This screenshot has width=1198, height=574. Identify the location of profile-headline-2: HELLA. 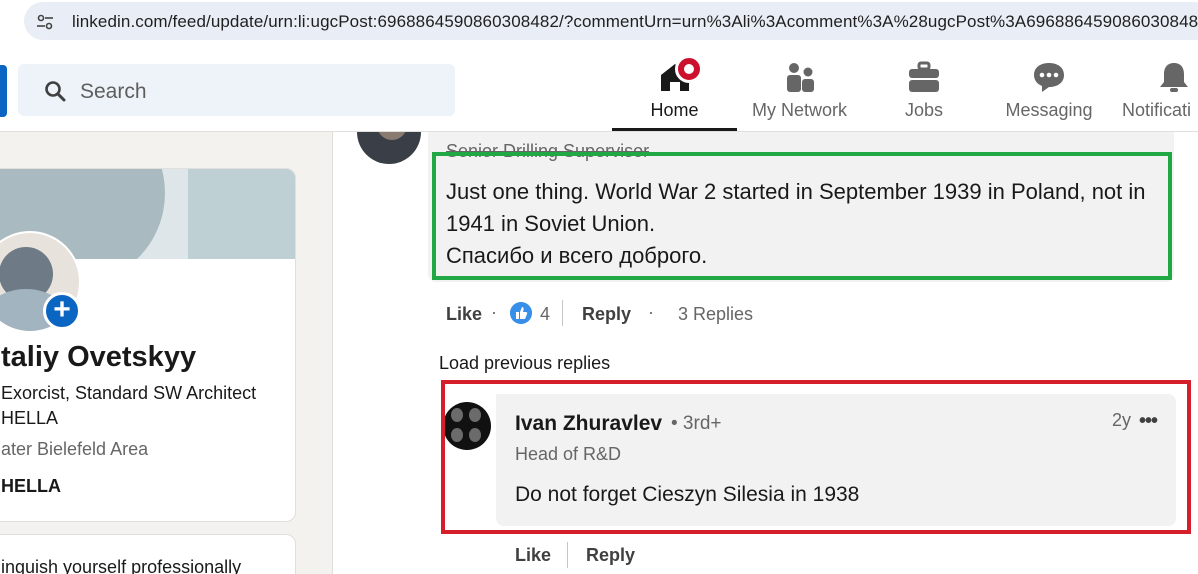
(30, 418).